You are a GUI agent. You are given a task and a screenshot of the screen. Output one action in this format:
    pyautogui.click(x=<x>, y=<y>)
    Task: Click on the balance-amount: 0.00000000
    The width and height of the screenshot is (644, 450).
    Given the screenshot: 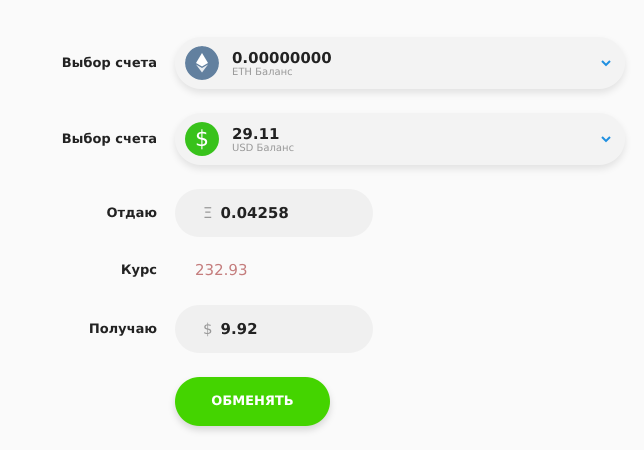 What is the action you would take?
    pyautogui.click(x=282, y=57)
    